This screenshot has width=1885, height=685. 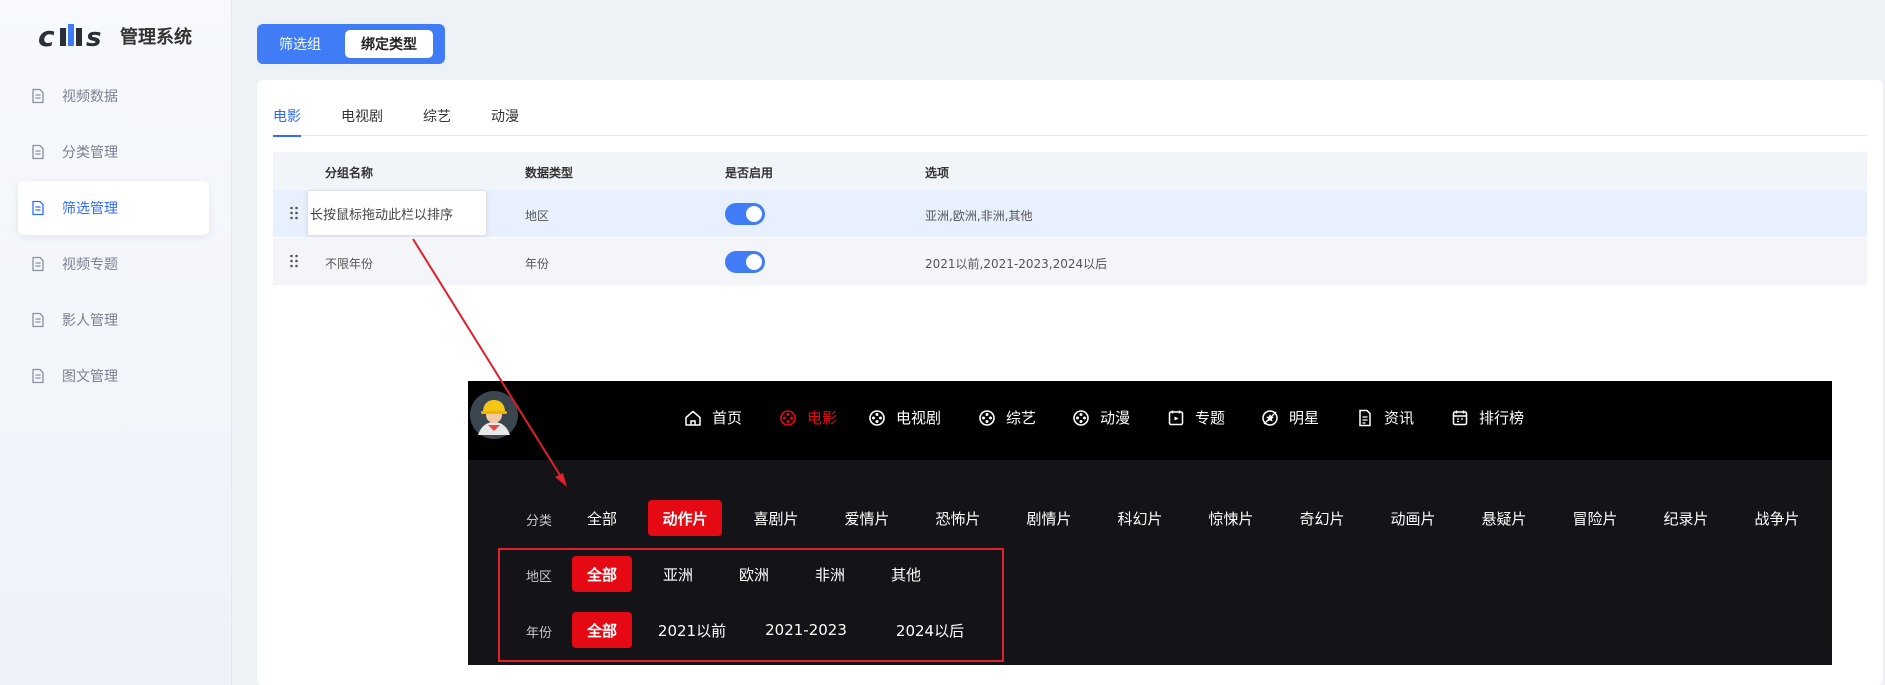 I want to click on region-option-selected: 全部, so click(x=602, y=574).